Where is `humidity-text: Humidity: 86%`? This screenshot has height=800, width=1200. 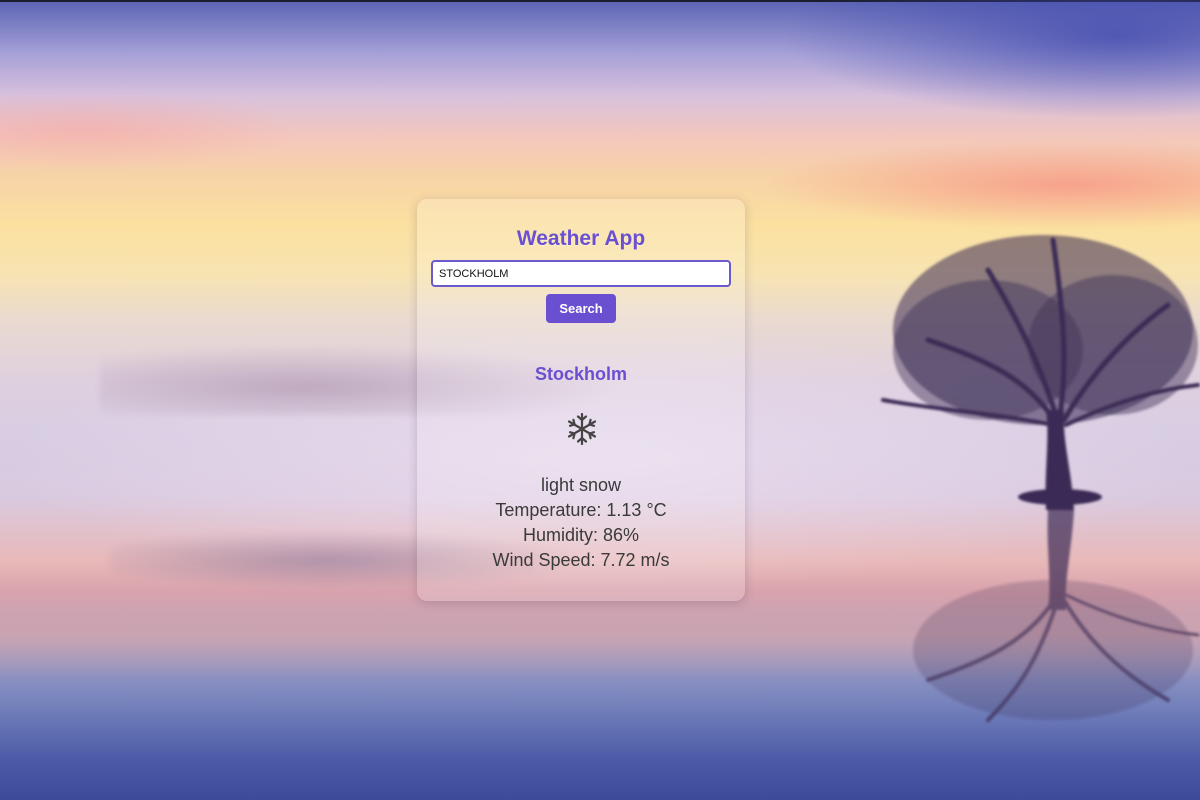
humidity-text: Humidity: 86% is located at coordinates (581, 535).